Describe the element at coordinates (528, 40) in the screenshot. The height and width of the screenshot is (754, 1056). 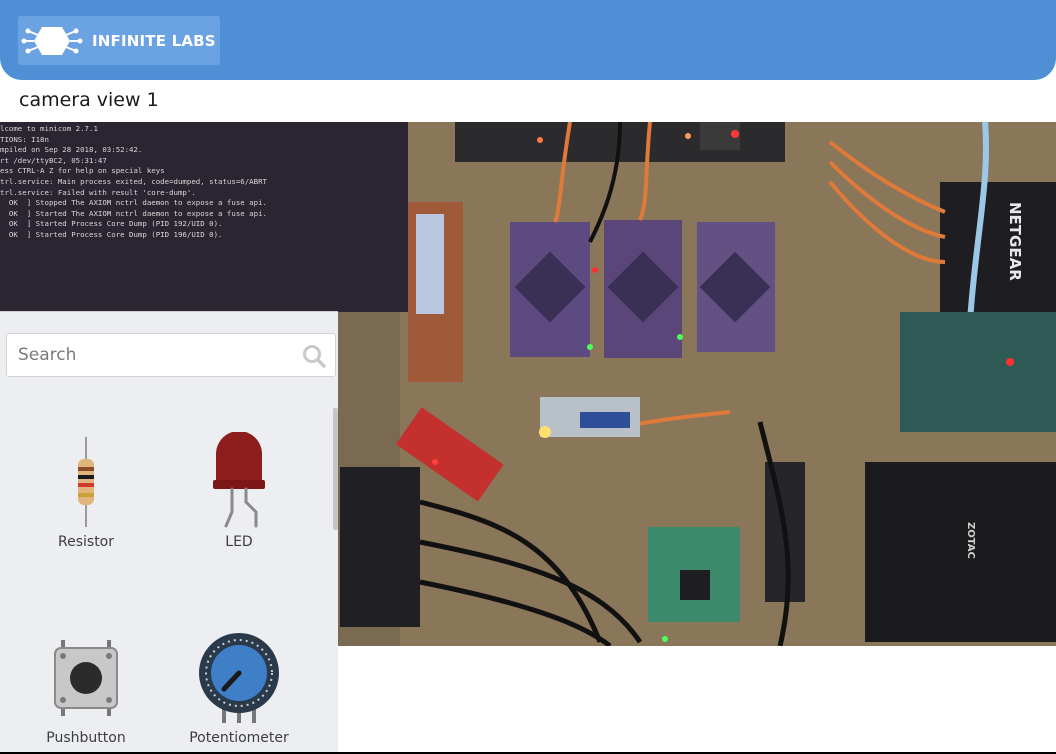
I see `app-header: INFINITE LABS` at that location.